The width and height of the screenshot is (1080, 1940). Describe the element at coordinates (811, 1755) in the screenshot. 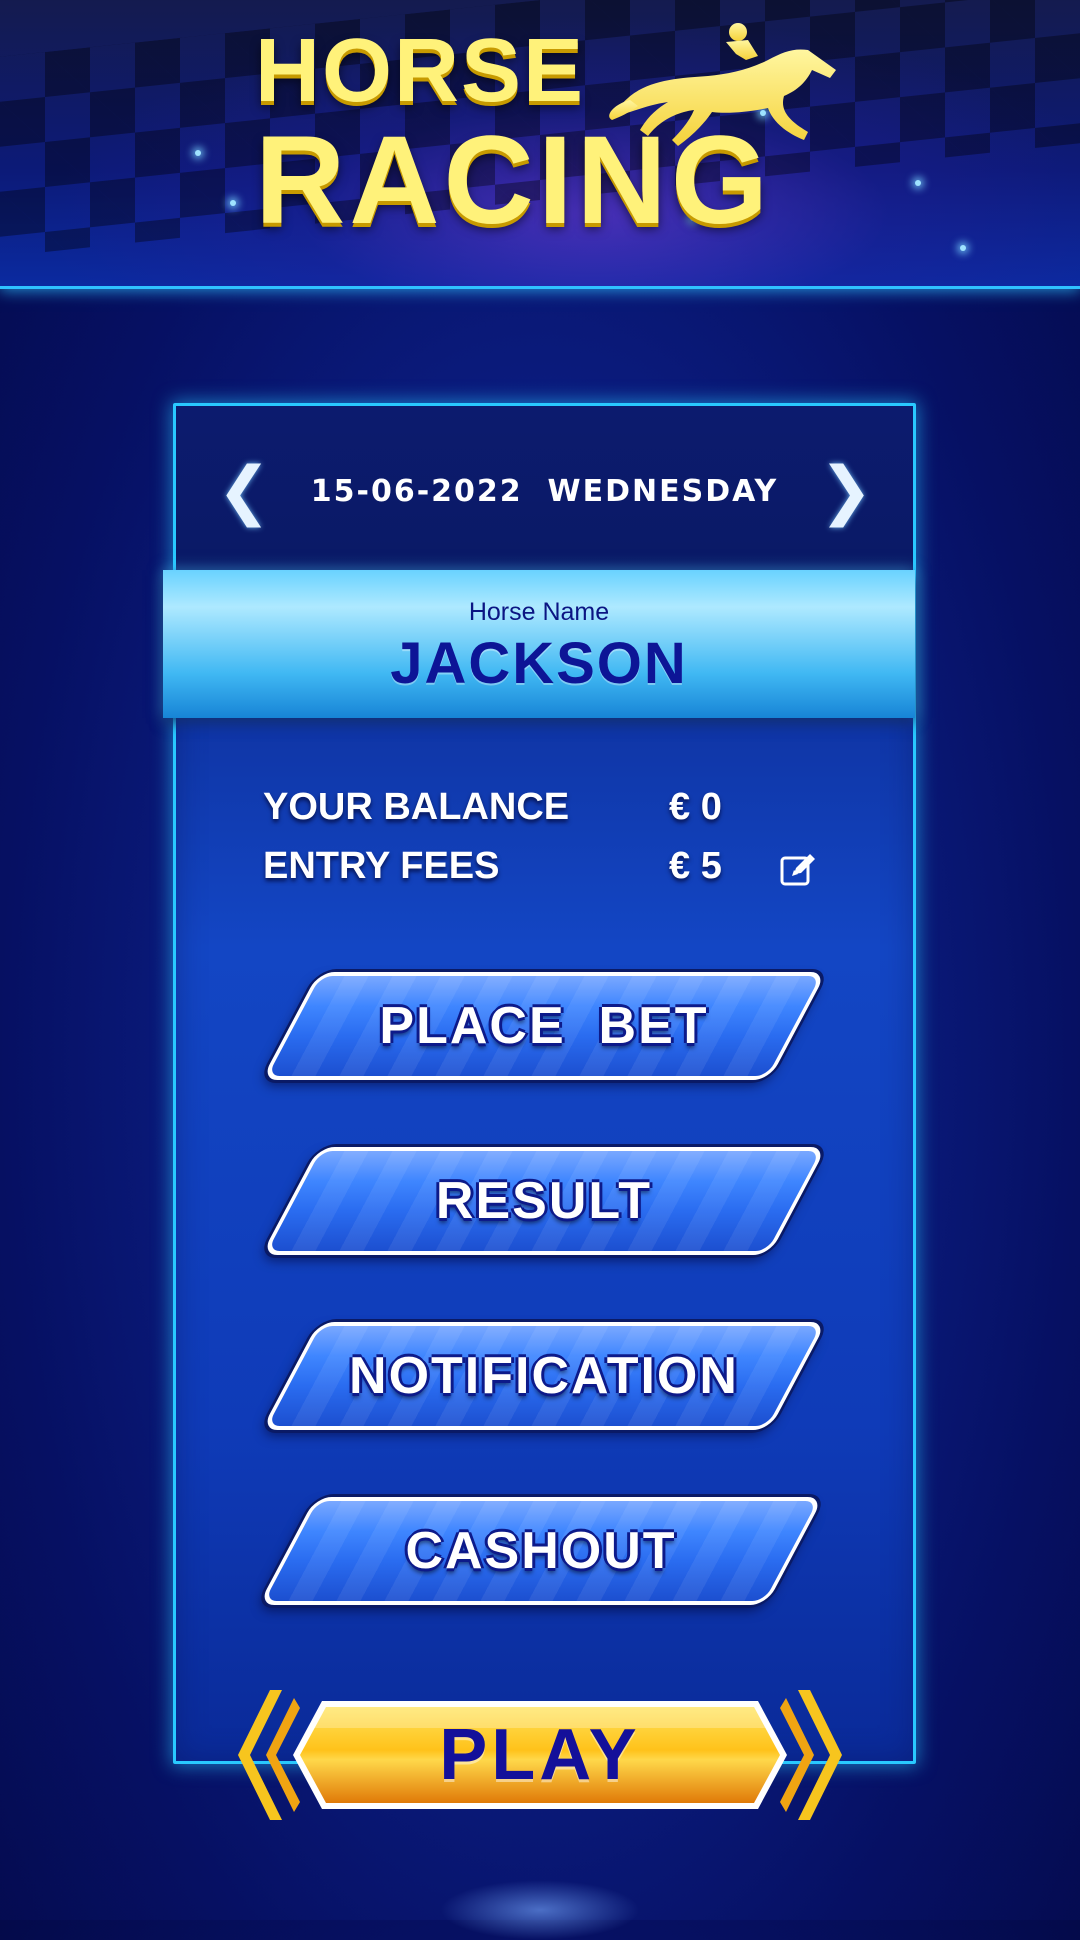

I see `chevron-right-decor-icon` at that location.